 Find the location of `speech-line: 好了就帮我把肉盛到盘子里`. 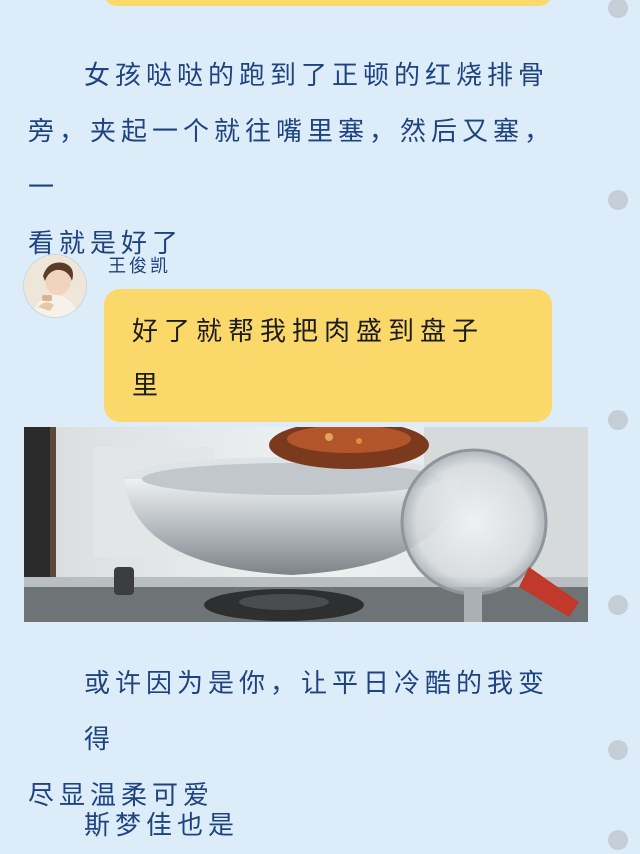

speech-line: 好了就帮我把肉盛到盘子里 is located at coordinates (308, 359).